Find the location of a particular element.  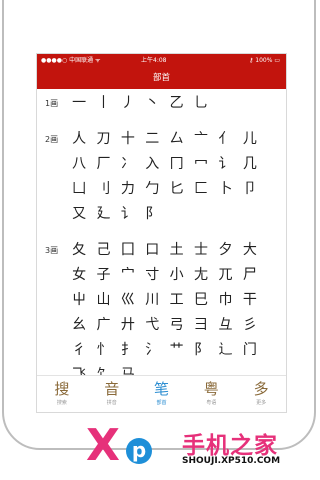

radical-cell: 工 is located at coordinates (176, 303).